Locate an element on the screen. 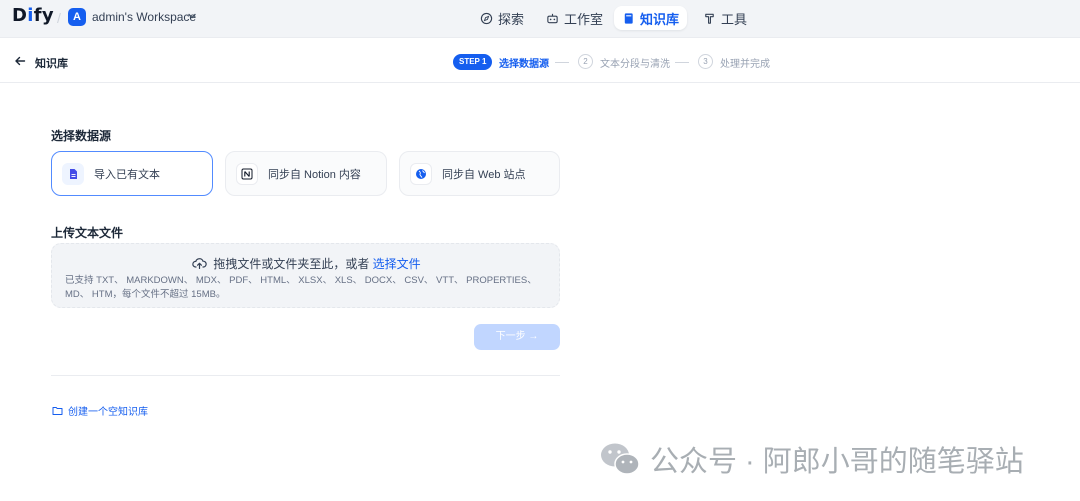 This screenshot has height=501, width=1080. watermark-text: 公众号 · 阿郎小哥的随笔驿站 is located at coordinates (837, 462).